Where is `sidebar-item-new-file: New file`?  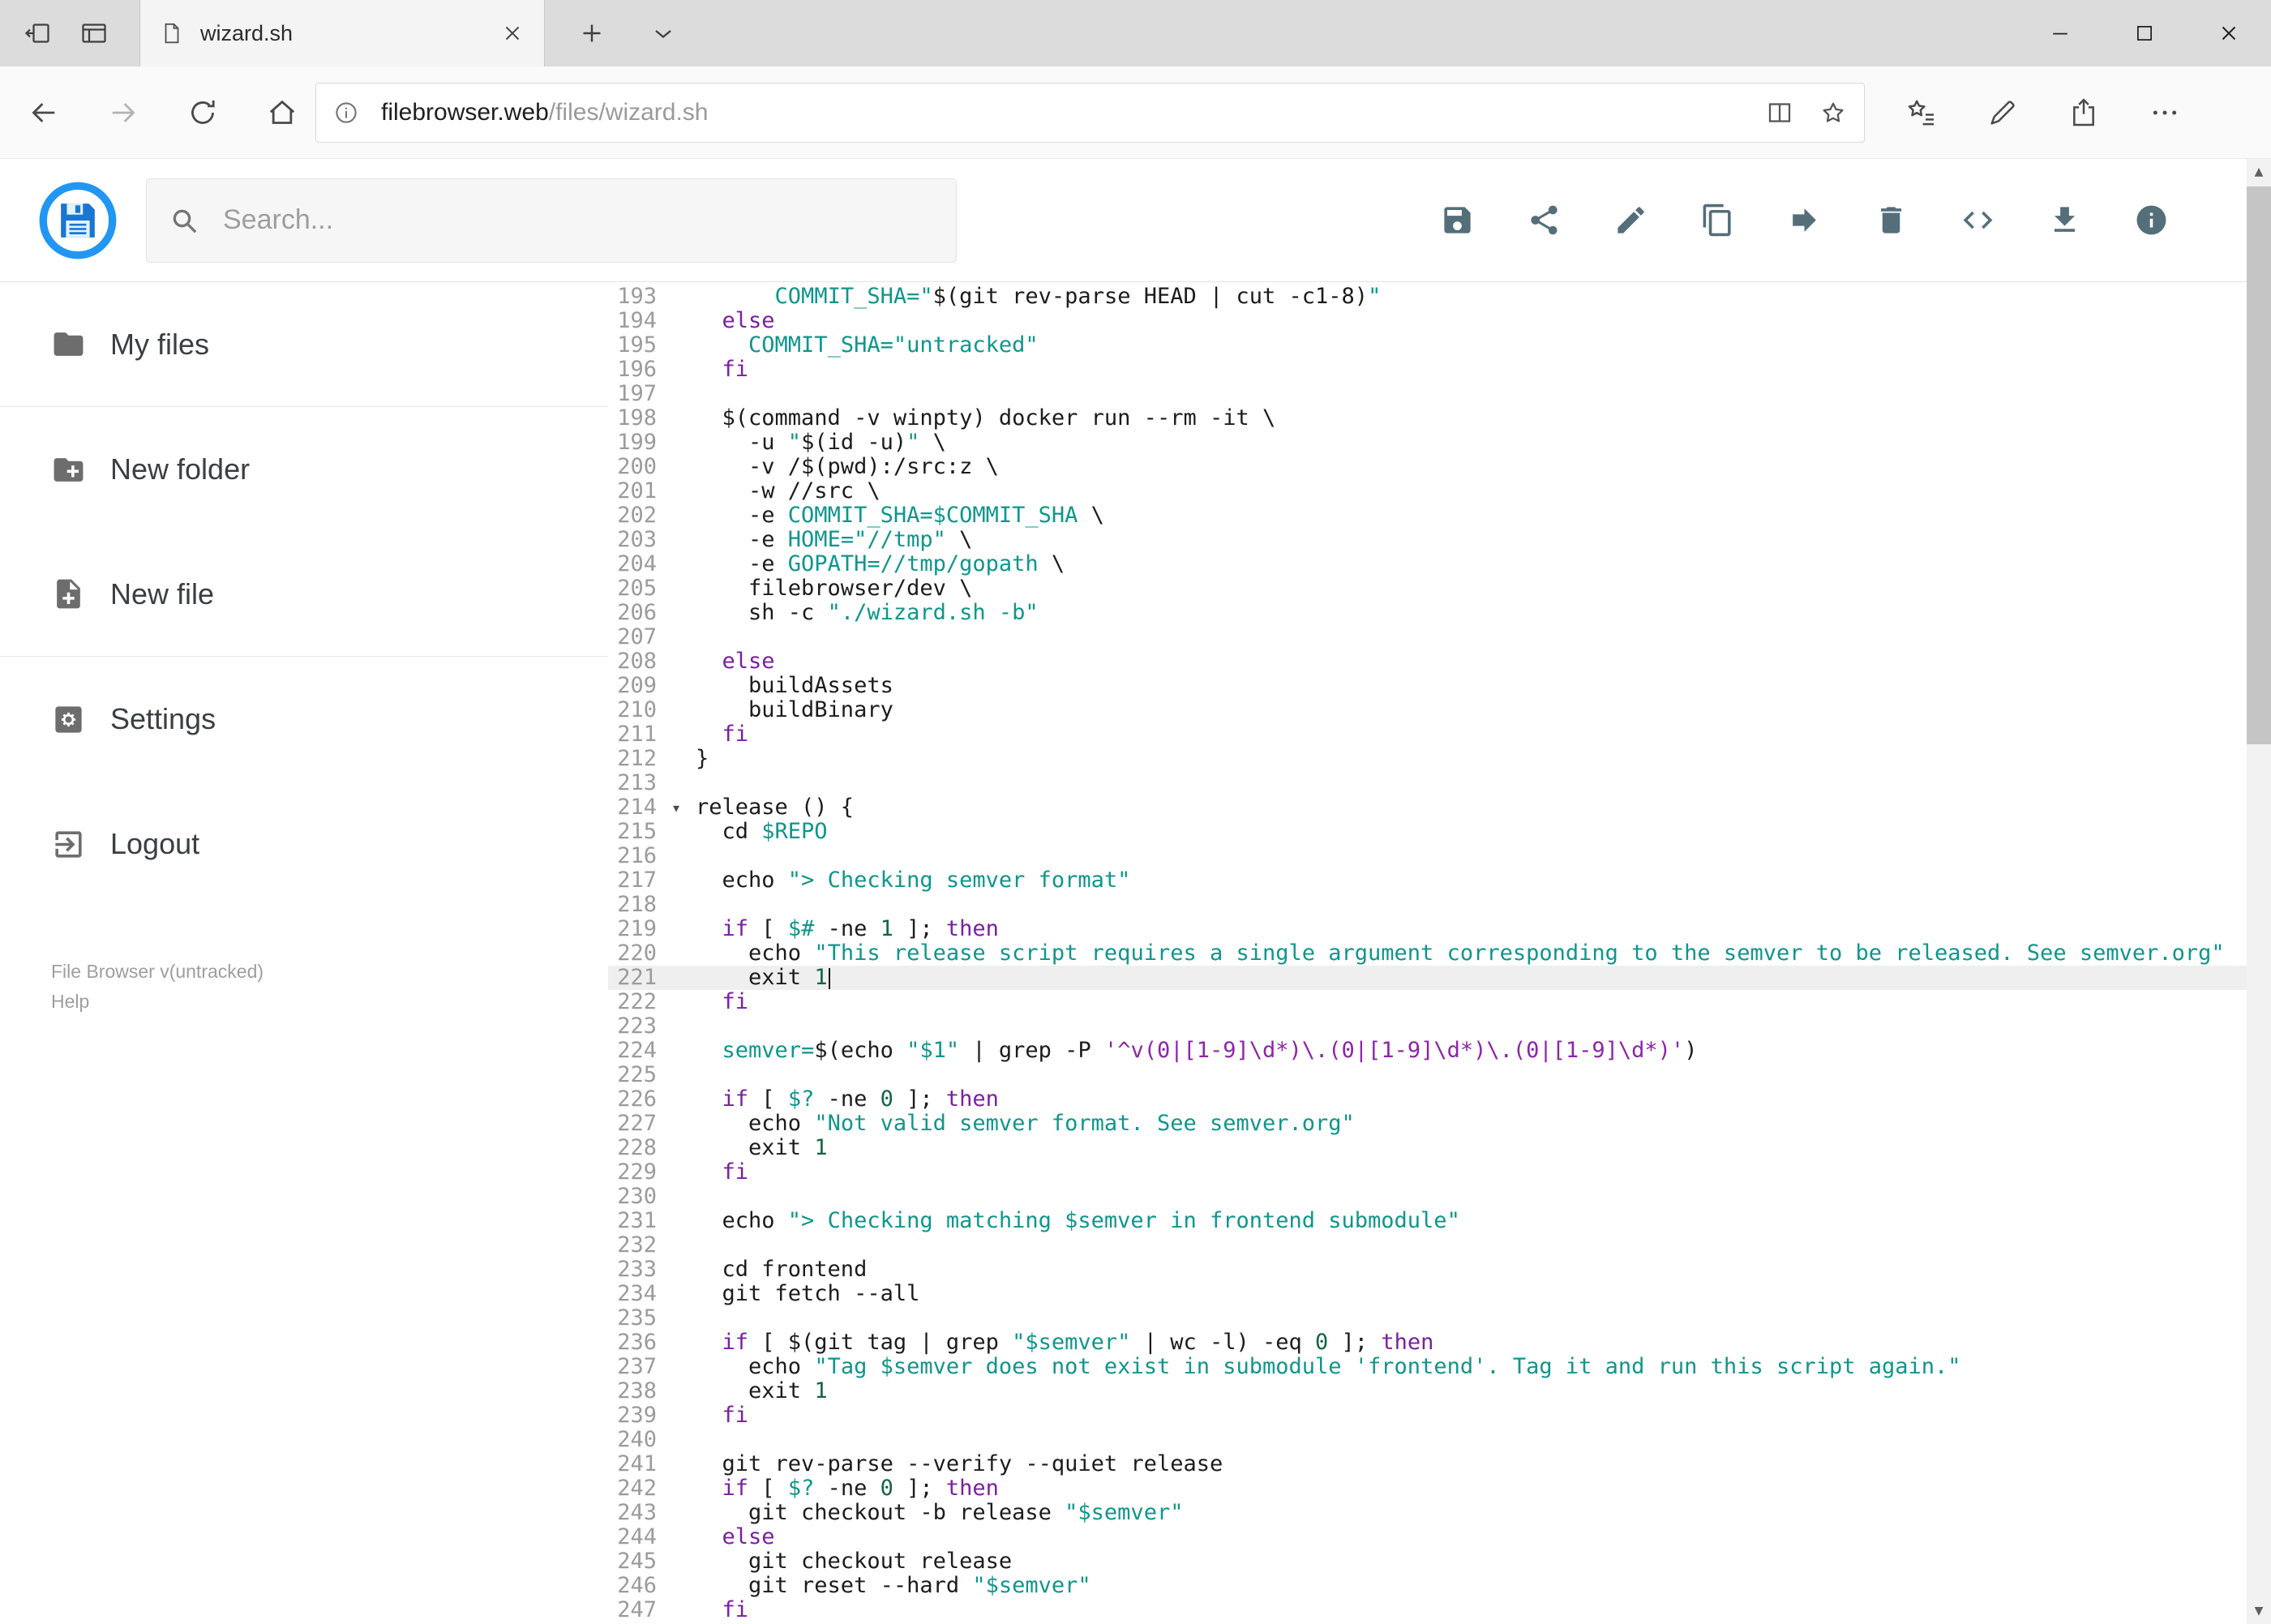 sidebar-item-new-file: New file is located at coordinates (304, 594).